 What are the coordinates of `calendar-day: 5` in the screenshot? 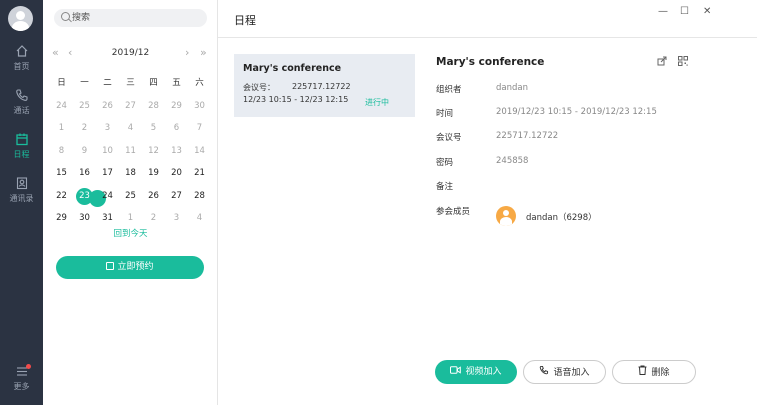 It's located at (153, 128).